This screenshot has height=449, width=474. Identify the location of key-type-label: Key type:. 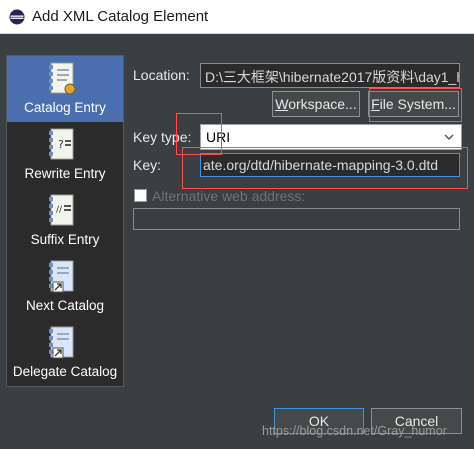
(162, 137).